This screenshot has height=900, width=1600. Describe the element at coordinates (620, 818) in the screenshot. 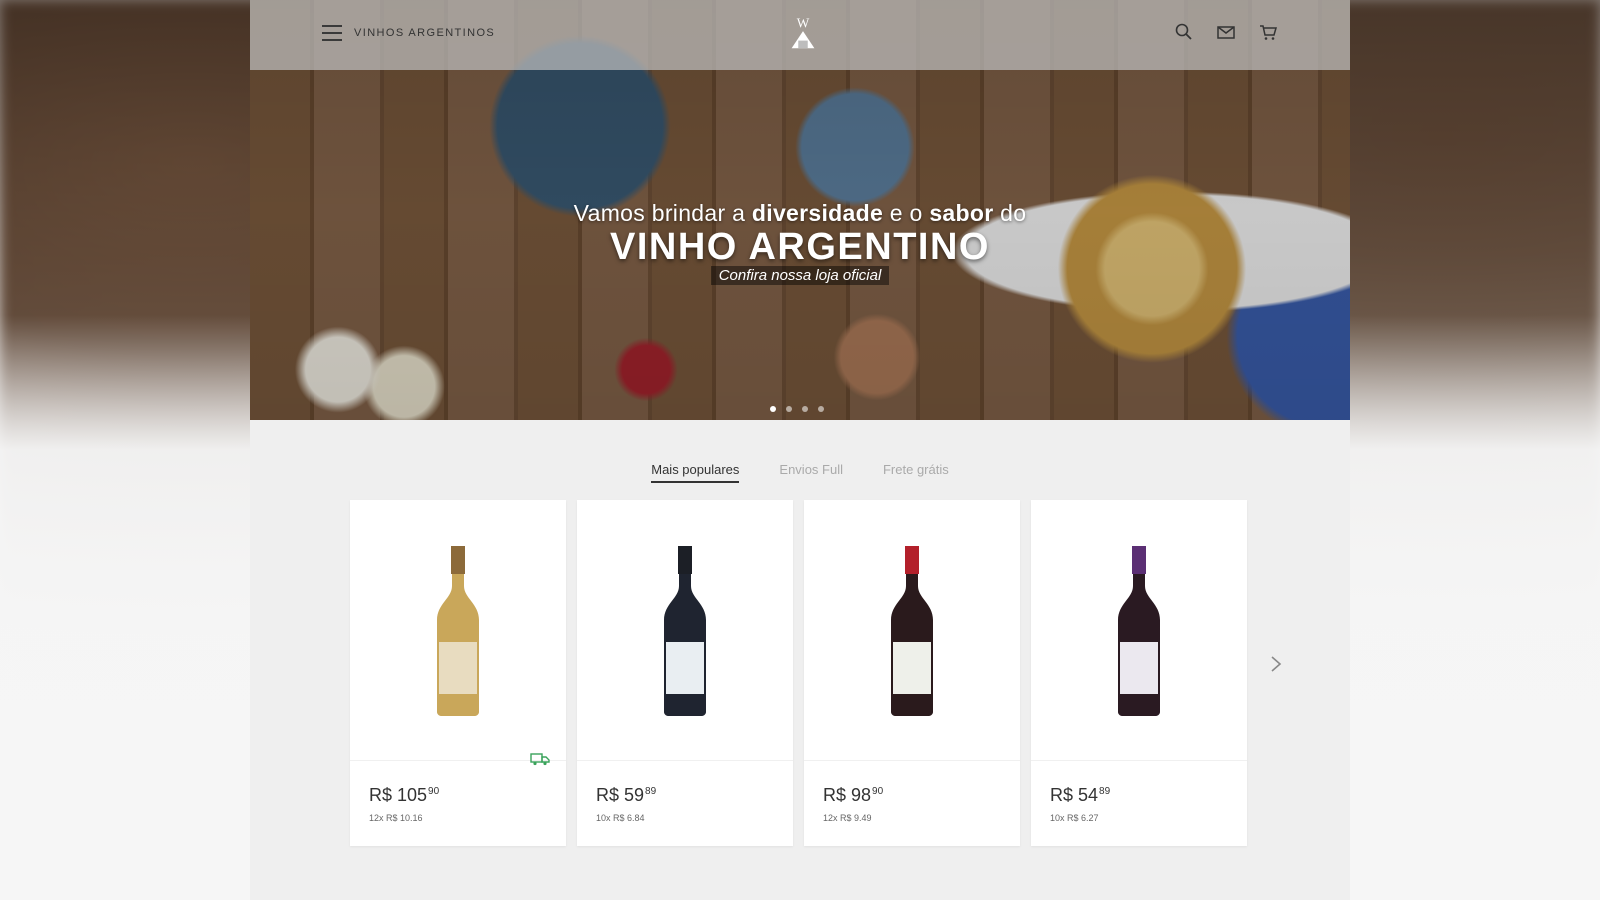

I see `installment-text: 10x R$ 6.84` at that location.